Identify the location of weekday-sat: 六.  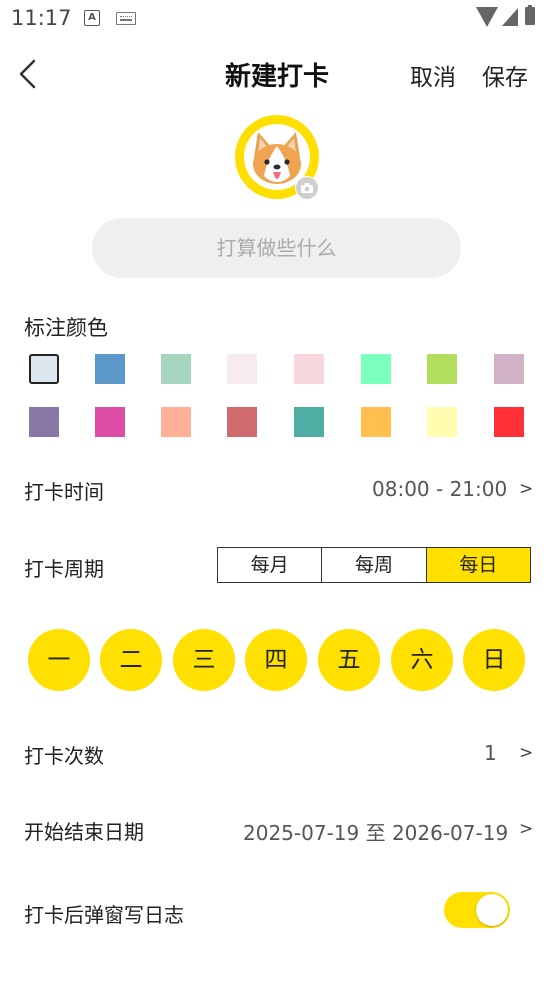
(422, 660).